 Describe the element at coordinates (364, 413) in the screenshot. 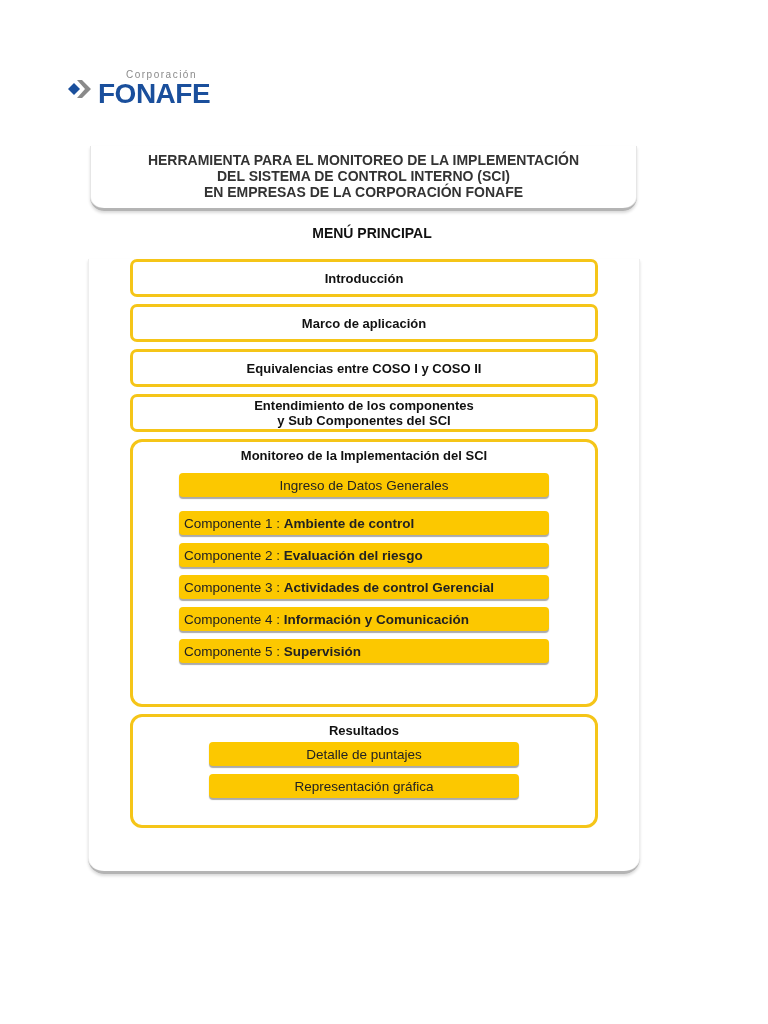

I see `menu-button: Entendimiento de los componentes y Sub Componentes del SCI` at that location.